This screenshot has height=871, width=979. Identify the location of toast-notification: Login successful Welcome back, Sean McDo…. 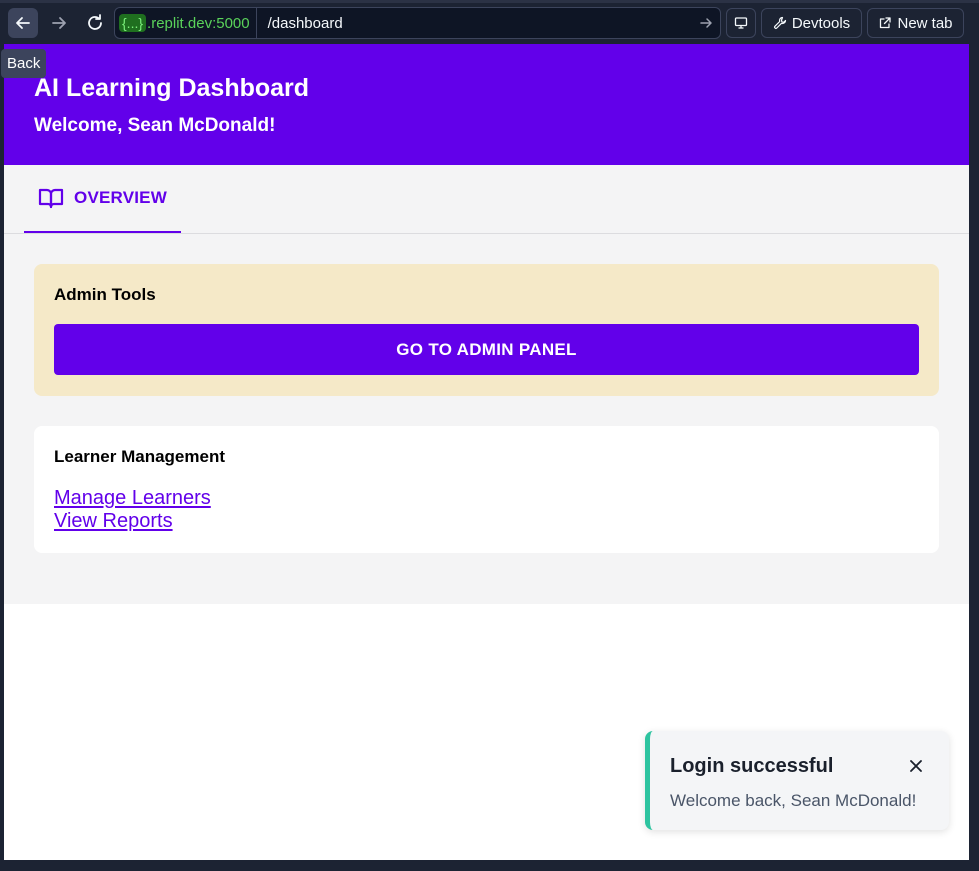
(797, 780).